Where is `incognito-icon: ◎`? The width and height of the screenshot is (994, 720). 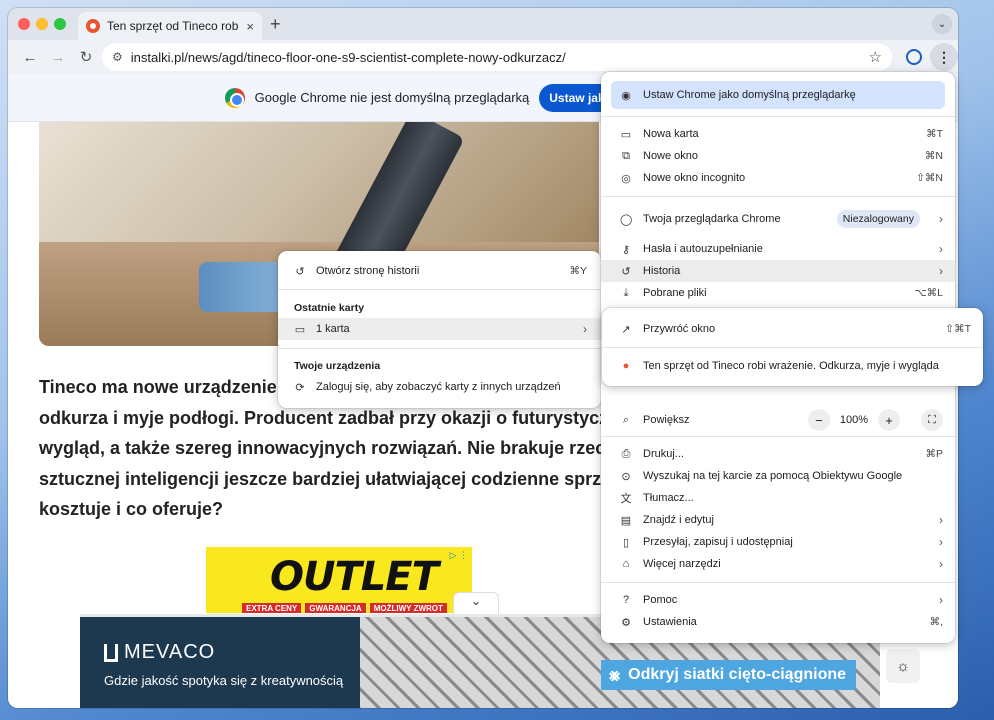 incognito-icon: ◎ is located at coordinates (626, 178).